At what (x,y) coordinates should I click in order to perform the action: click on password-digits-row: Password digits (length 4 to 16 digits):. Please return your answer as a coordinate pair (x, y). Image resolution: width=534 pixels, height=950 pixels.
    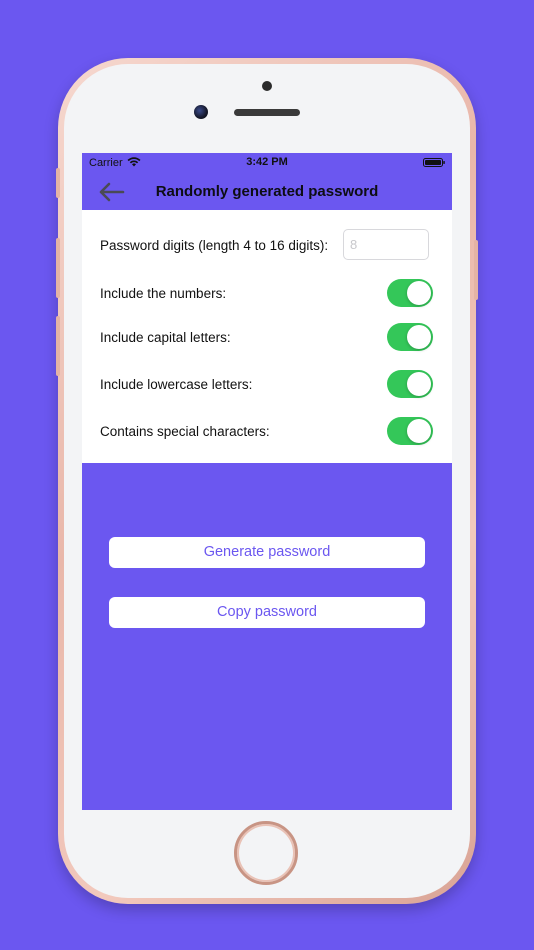
    Looking at the image, I should click on (270, 245).